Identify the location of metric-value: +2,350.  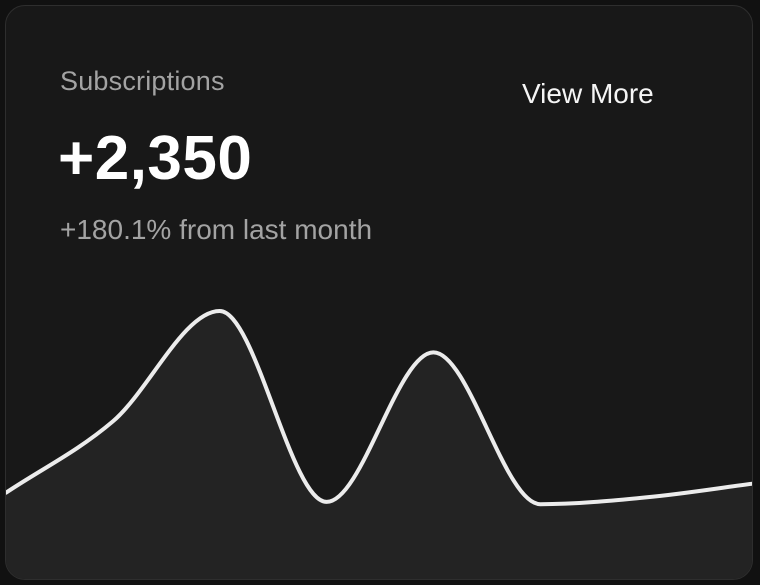
(155, 158).